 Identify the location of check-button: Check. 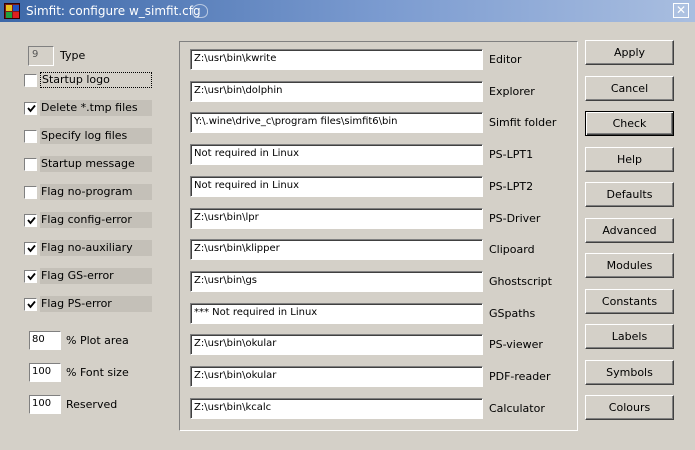
(629, 123).